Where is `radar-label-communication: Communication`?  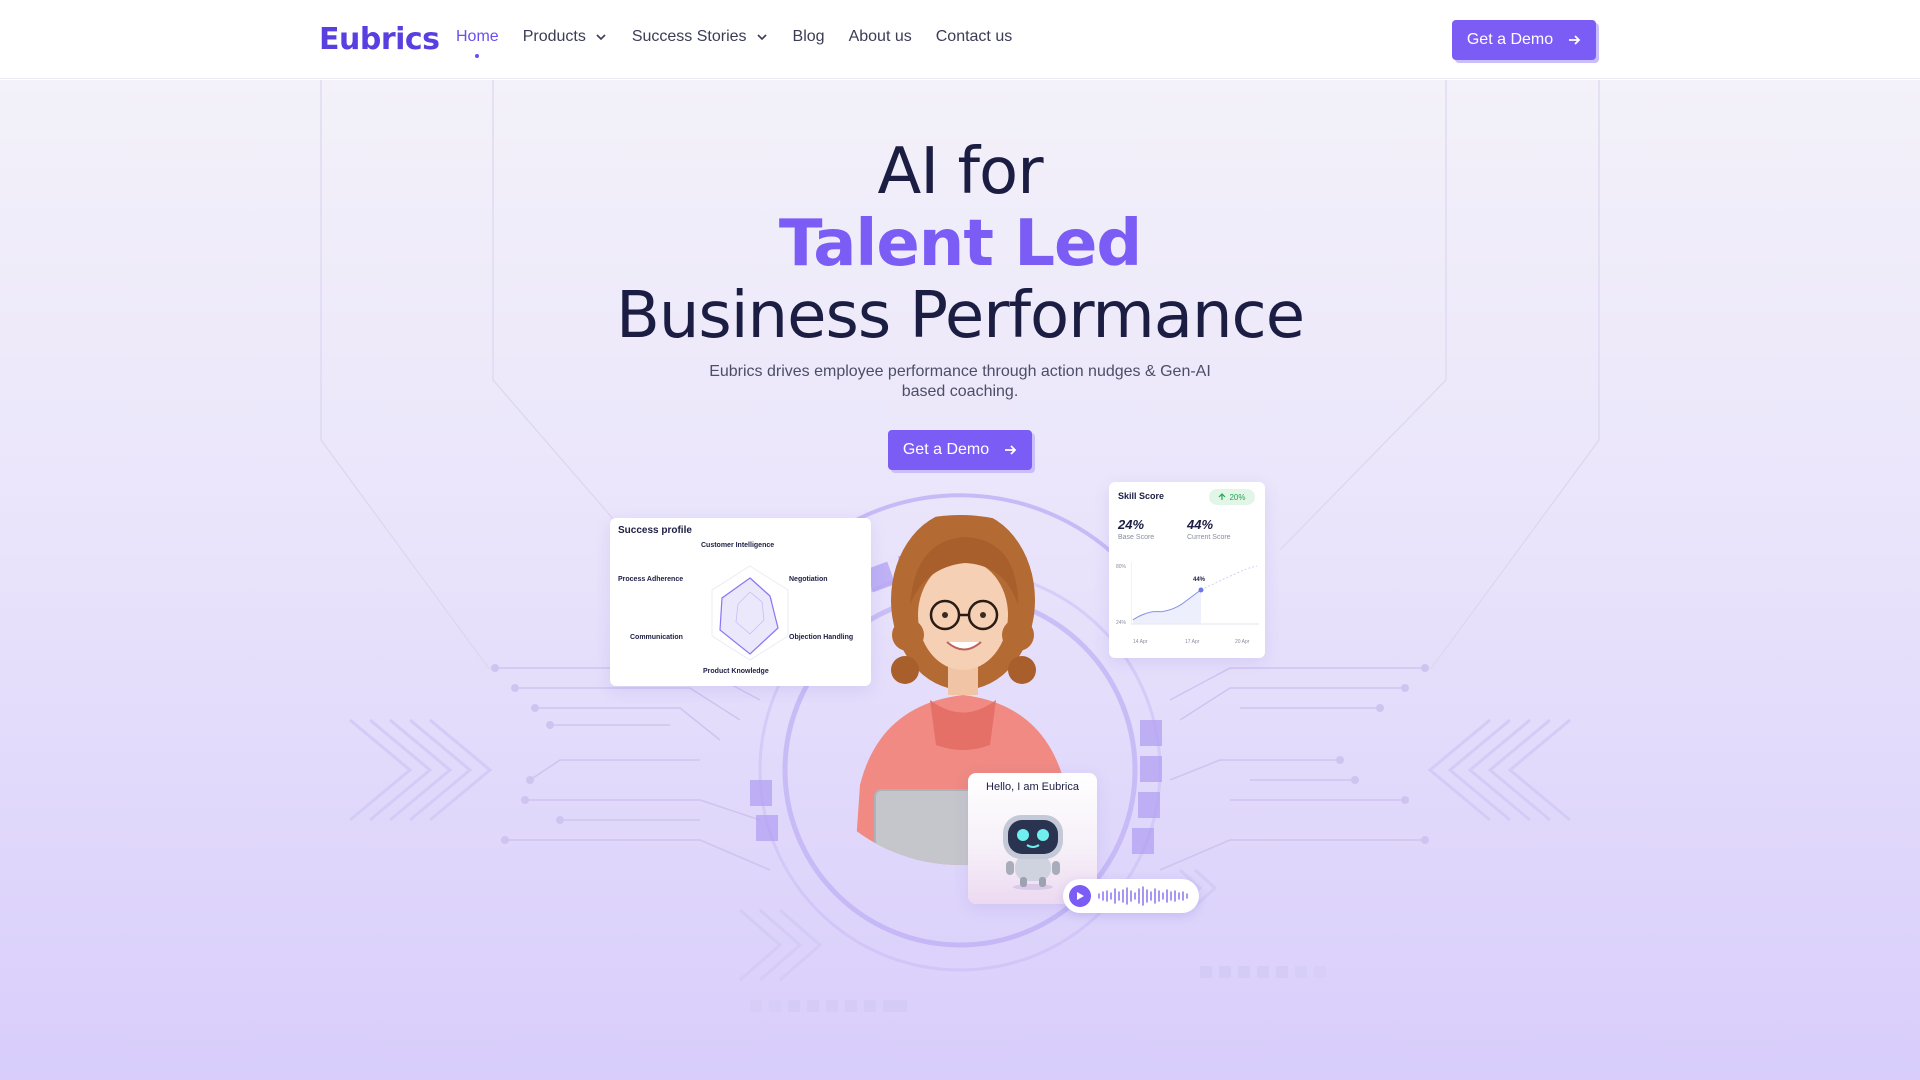
radar-label-communication: Communication is located at coordinates (656, 637).